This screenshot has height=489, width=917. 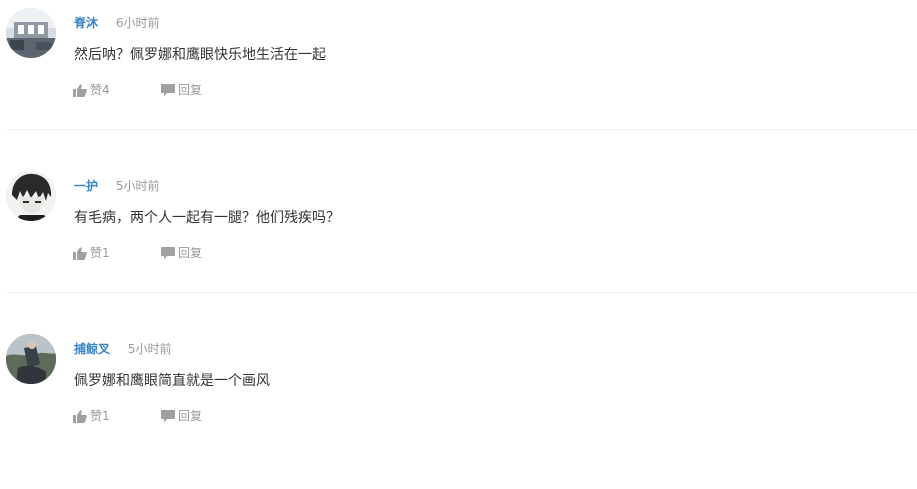 What do you see at coordinates (100, 90) in the screenshot?
I see `like-count: 赞4` at bounding box center [100, 90].